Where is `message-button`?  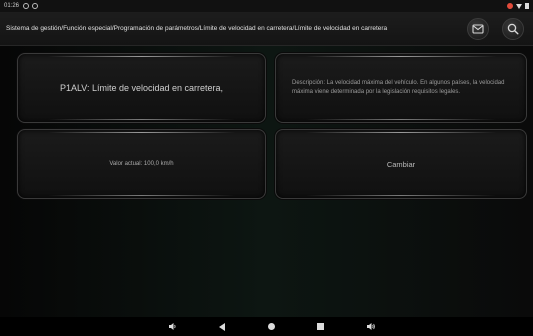
message-button is located at coordinates (478, 29).